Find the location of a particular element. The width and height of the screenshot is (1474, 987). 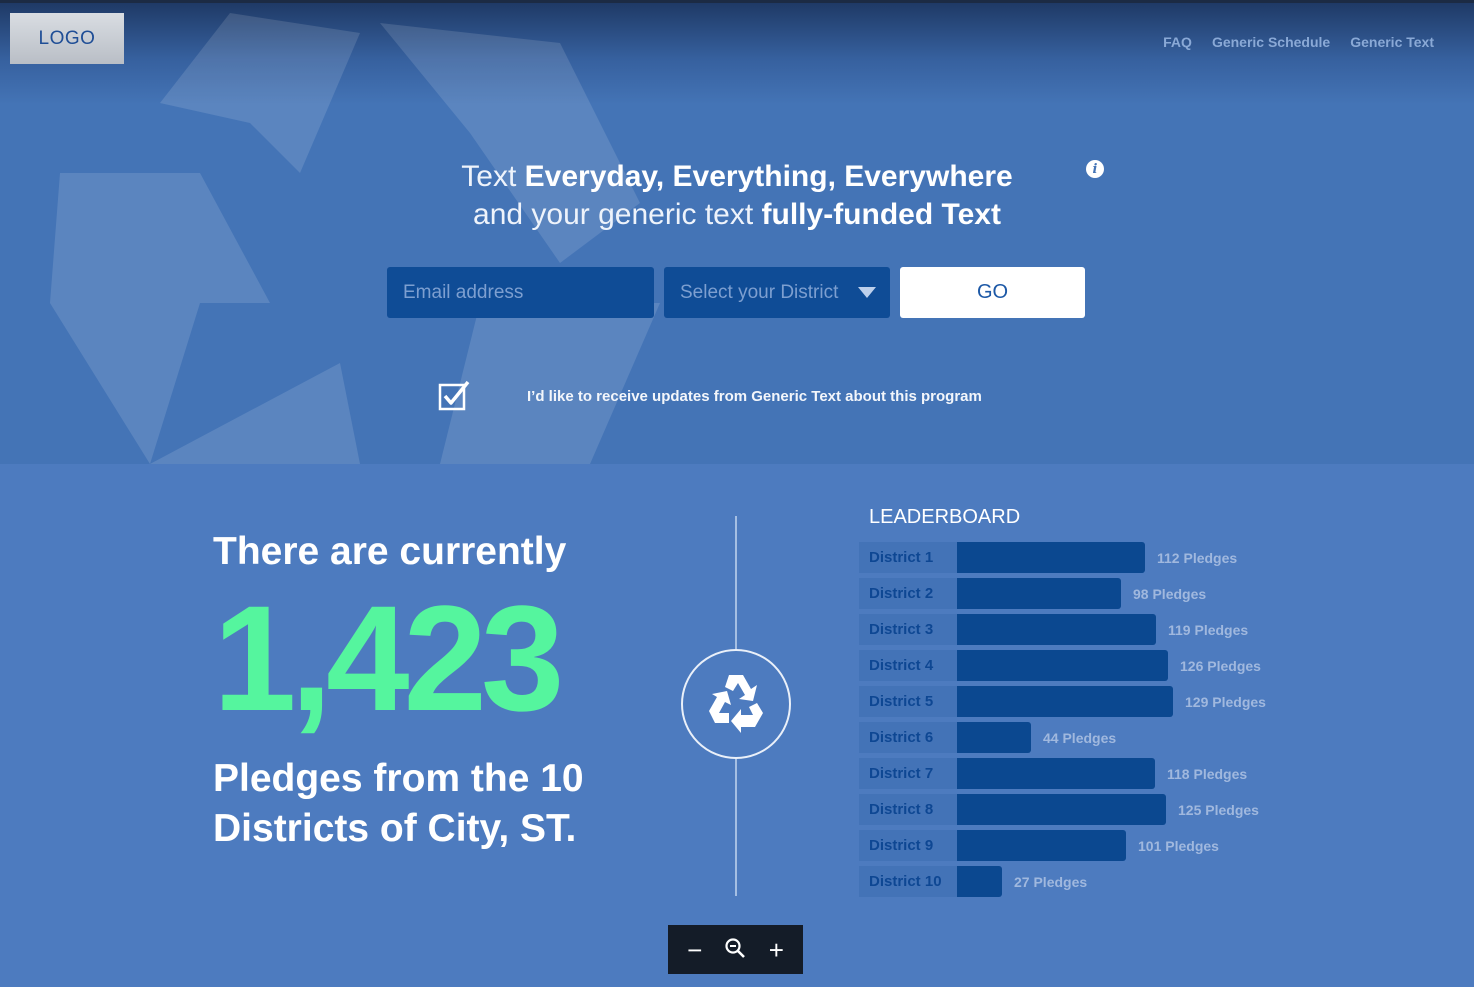

leaderboard-pledge-count: 112 Pledges is located at coordinates (1197, 557).